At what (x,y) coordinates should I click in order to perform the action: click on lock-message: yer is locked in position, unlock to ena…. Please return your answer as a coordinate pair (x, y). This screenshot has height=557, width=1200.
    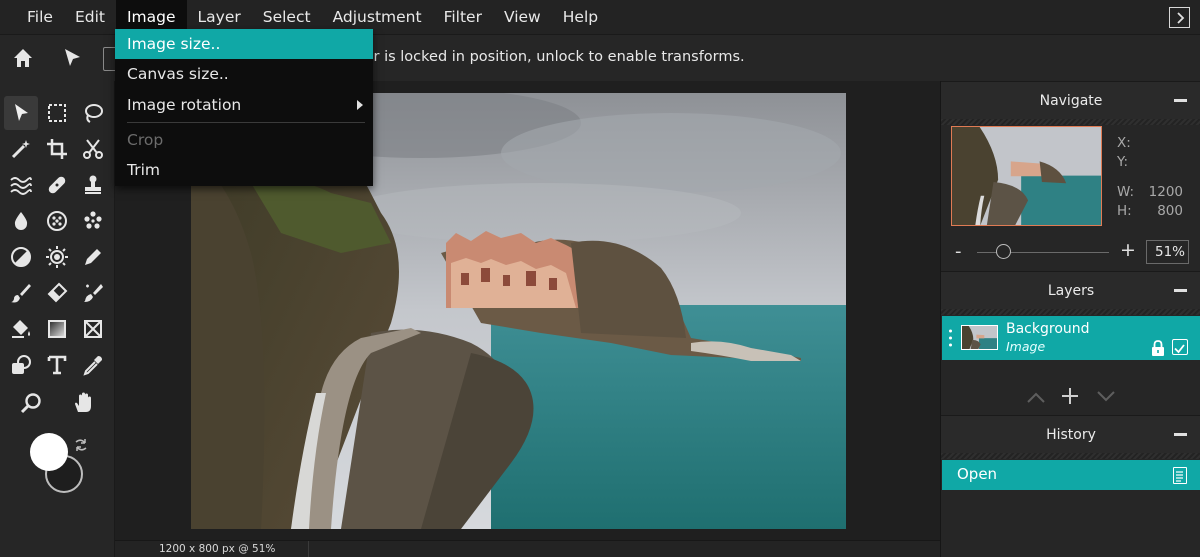
    Looking at the image, I should click on (550, 57).